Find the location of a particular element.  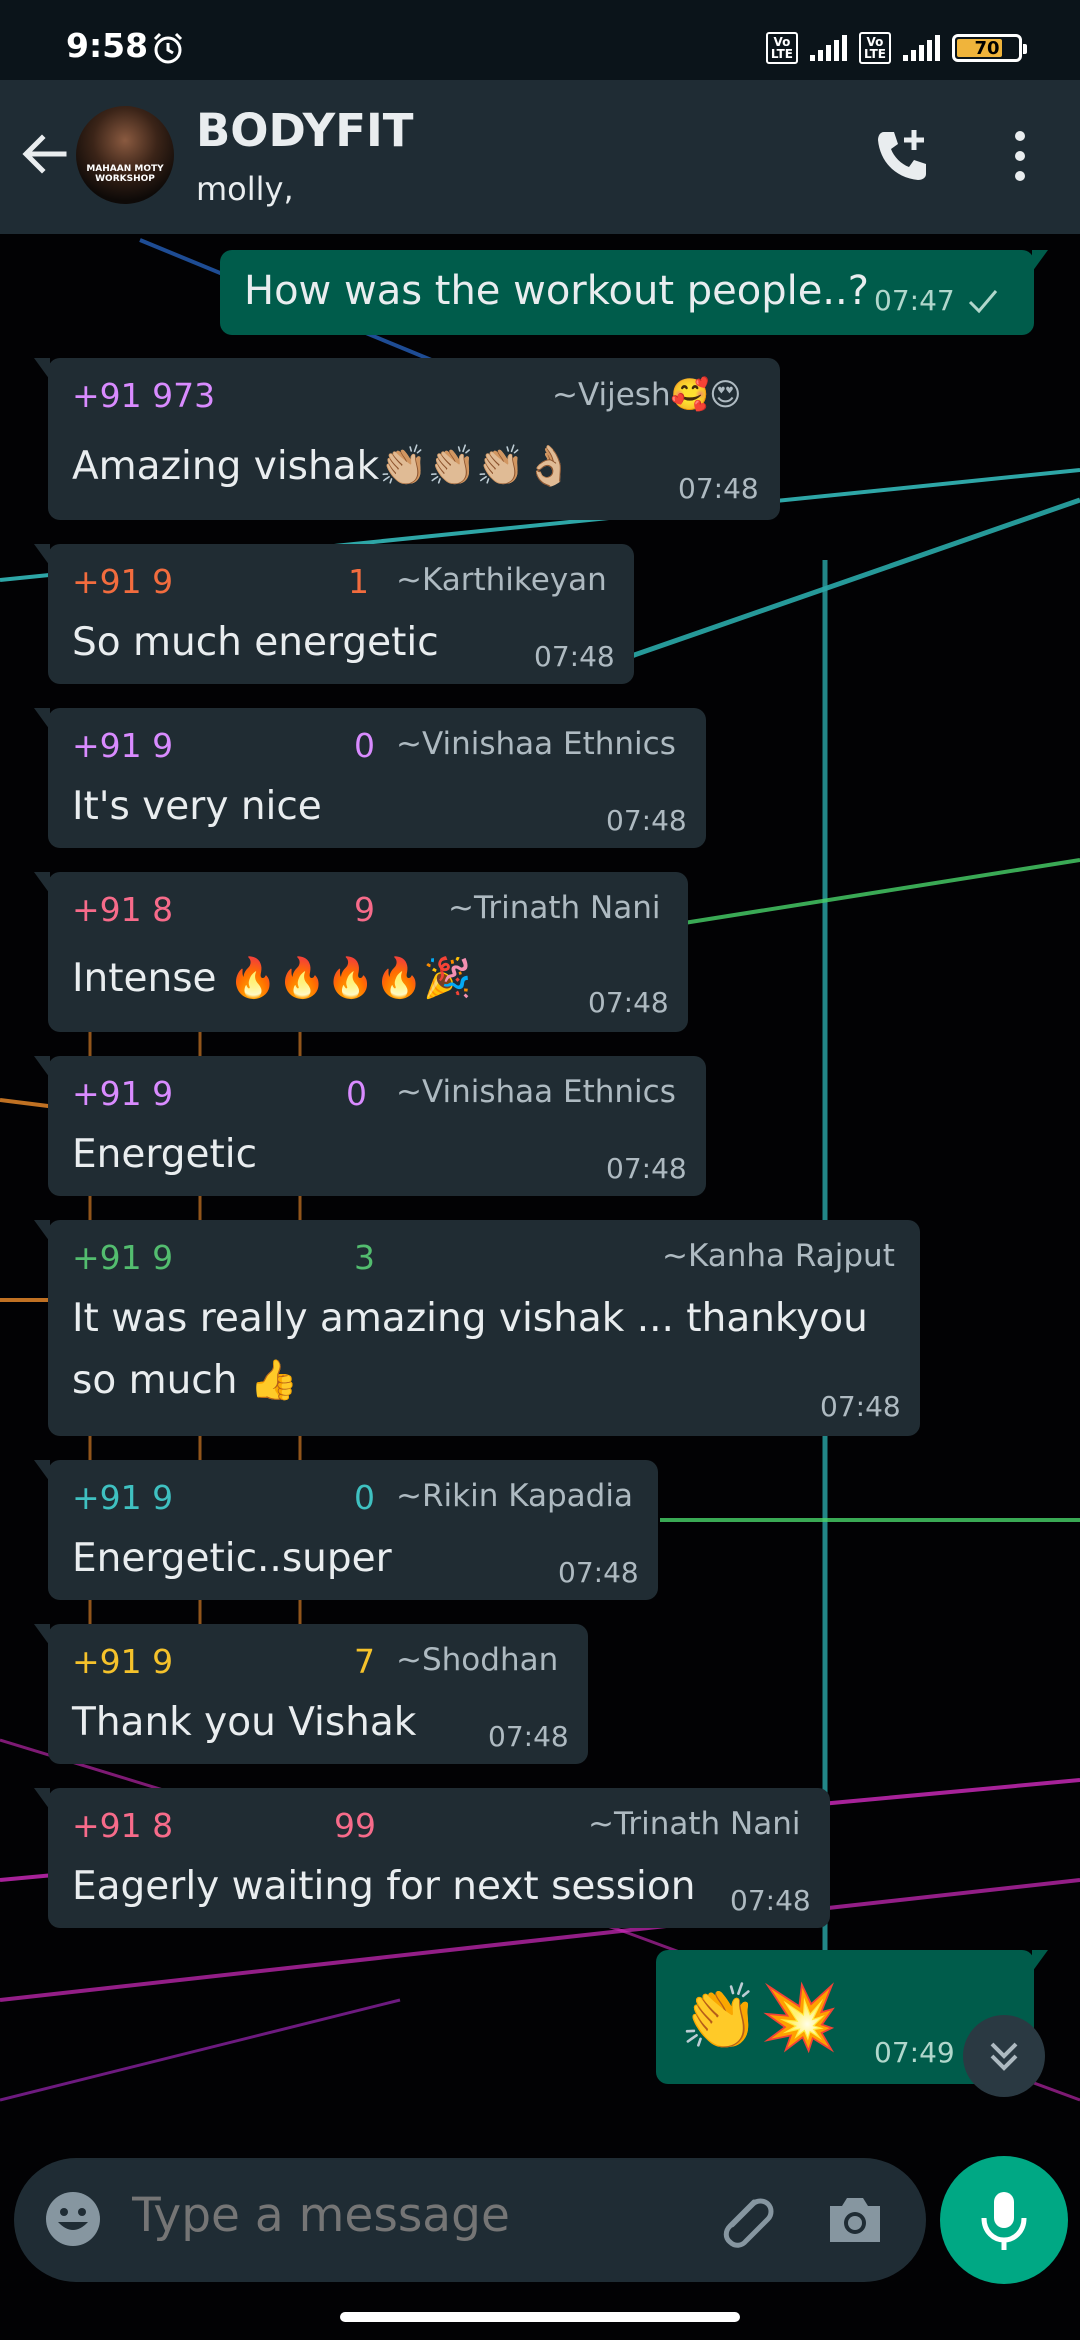

message-incoming: +91 9 7 ~Shodhan Thank you Vishak 07:48 is located at coordinates (311, 1694).